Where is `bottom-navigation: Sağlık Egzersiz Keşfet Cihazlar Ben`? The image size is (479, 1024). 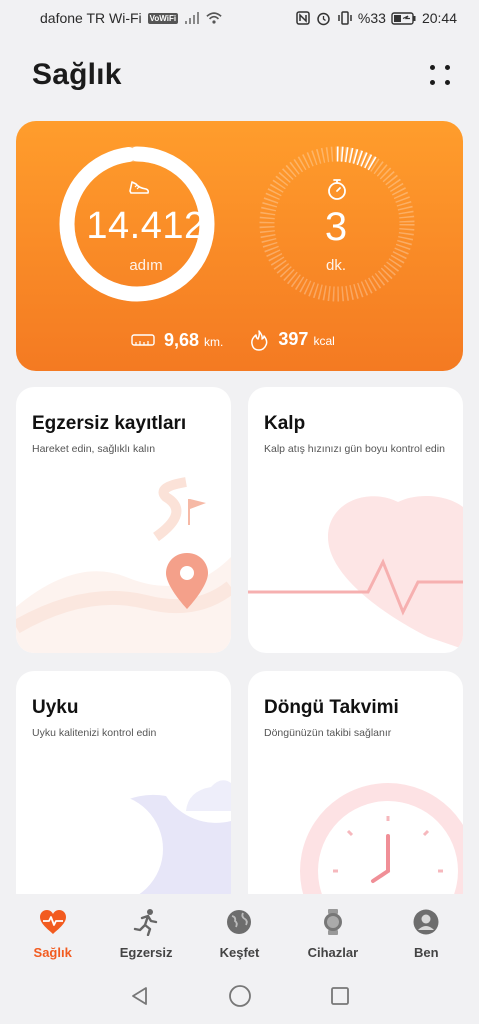 bottom-navigation: Sağlık Egzersiz Keşfet Cihazlar Ben is located at coordinates (239, 933).